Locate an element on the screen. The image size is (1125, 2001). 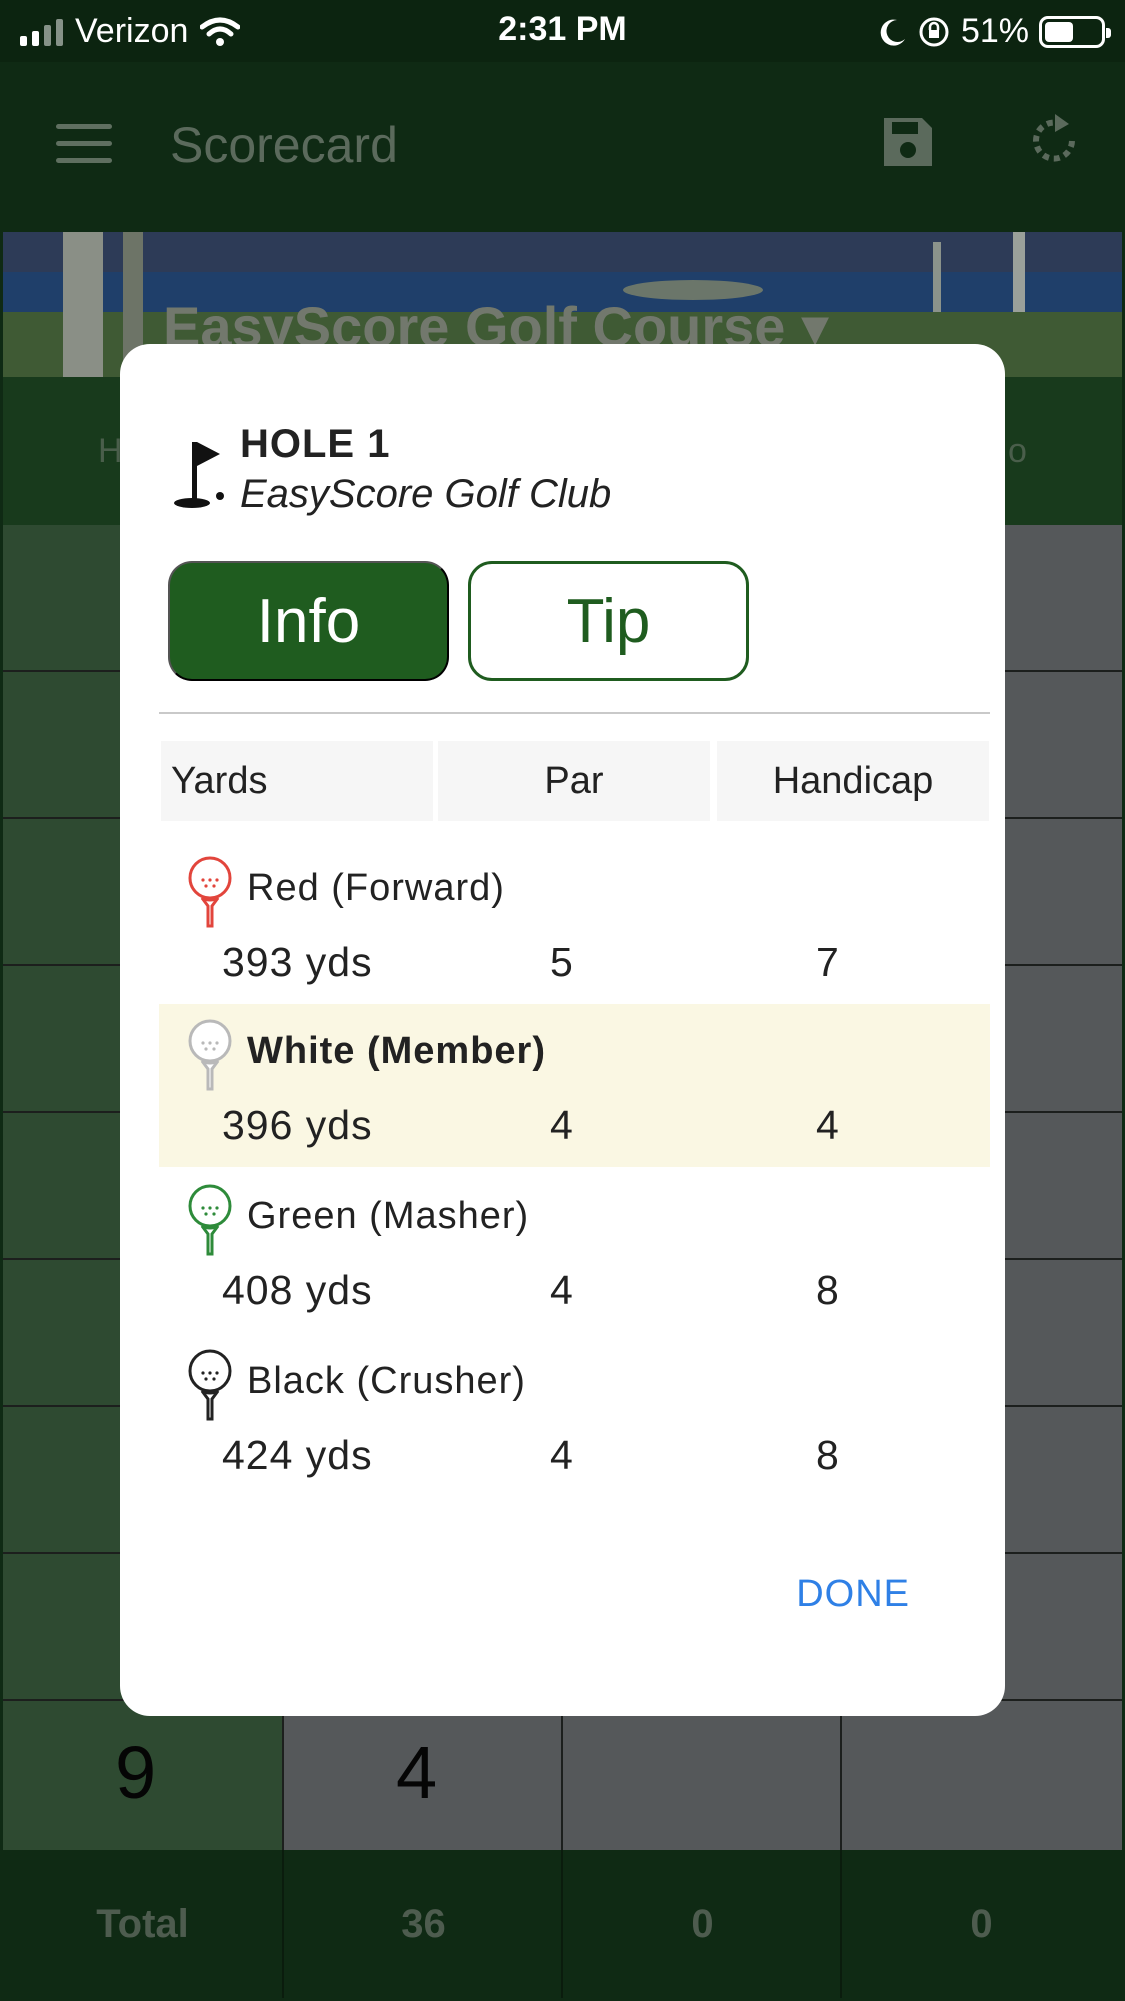
total-score-2: 0 is located at coordinates (981, 1923).